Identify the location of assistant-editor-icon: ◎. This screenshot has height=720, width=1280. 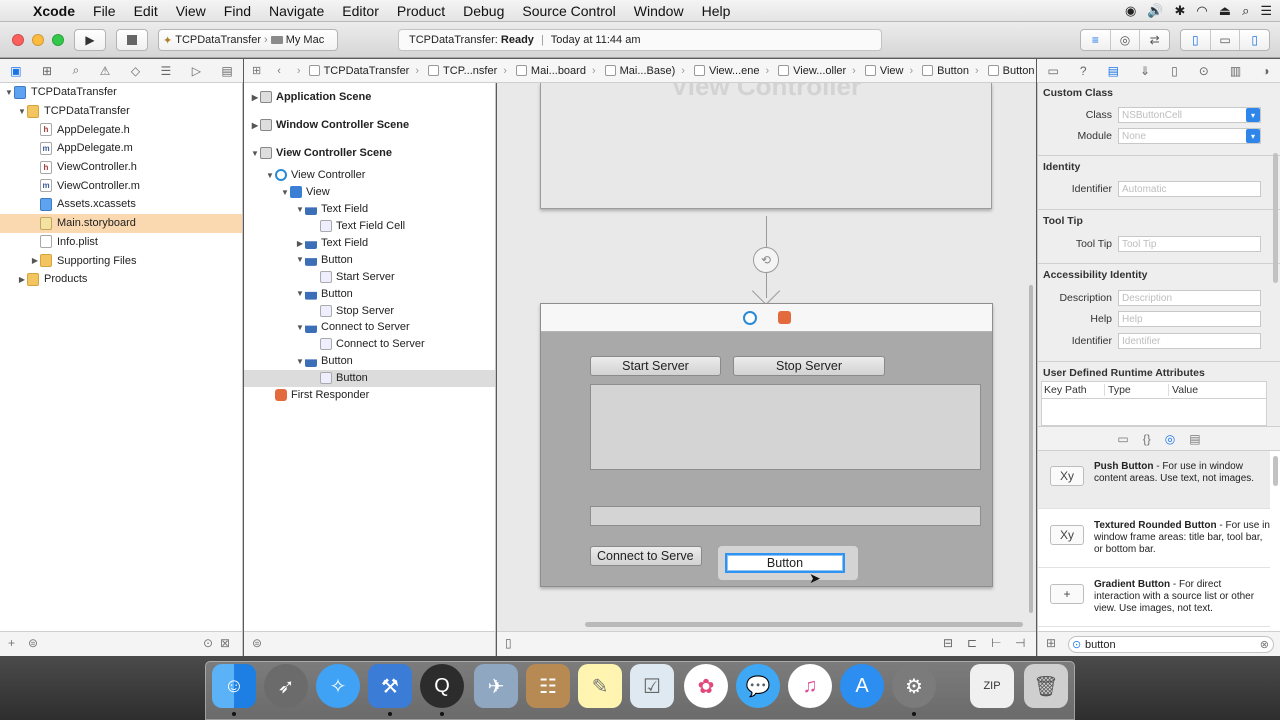
(1126, 40).